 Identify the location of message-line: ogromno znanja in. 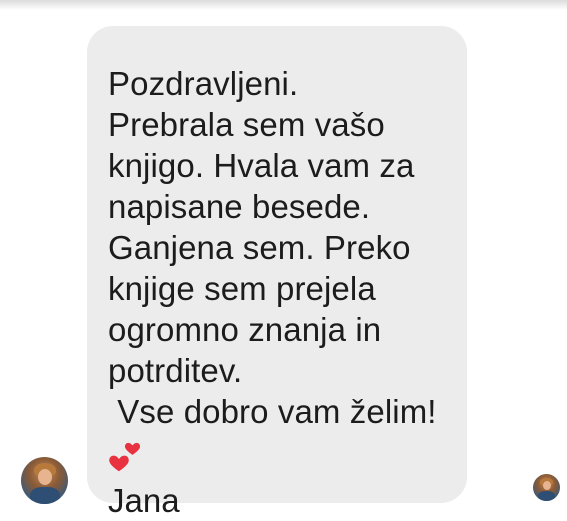
(245, 329).